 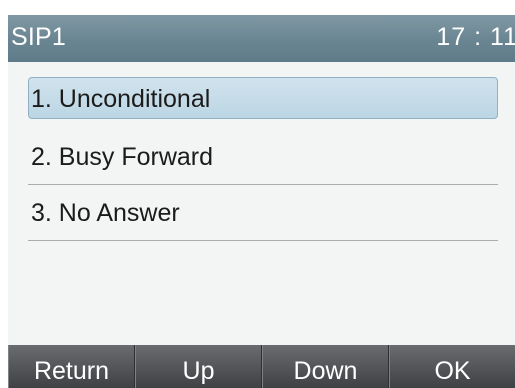 I want to click on menu-item-busy-forward: 2. Busy Forward, so click(x=263, y=157).